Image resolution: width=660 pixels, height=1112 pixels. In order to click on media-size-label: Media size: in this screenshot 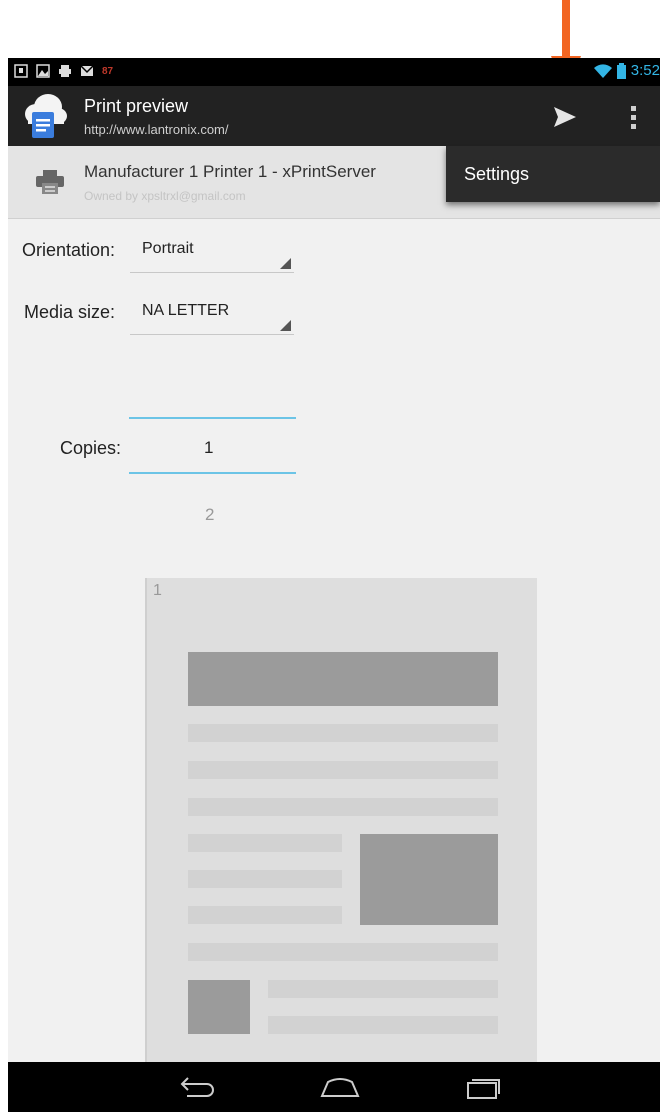, I will do `click(70, 312)`.